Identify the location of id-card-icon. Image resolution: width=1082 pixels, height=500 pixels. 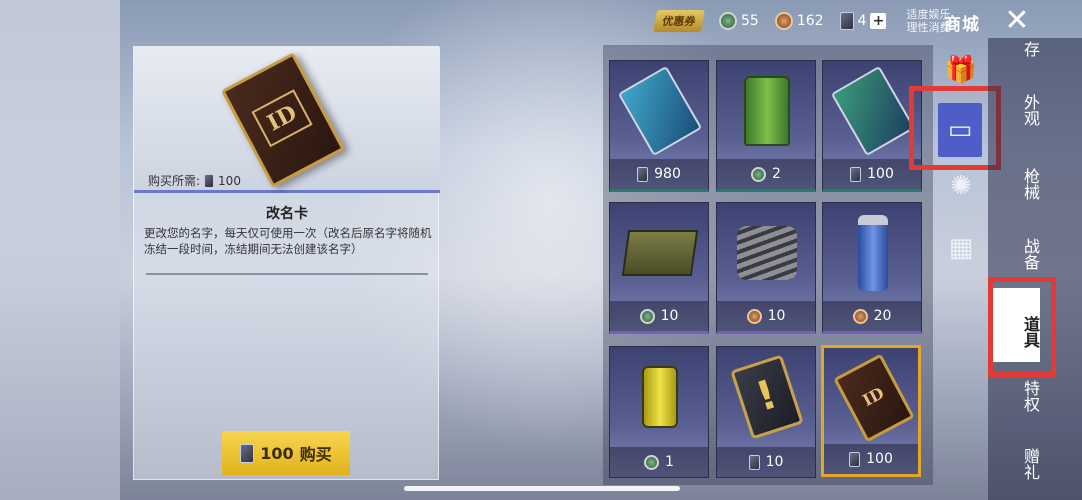
(660, 111).